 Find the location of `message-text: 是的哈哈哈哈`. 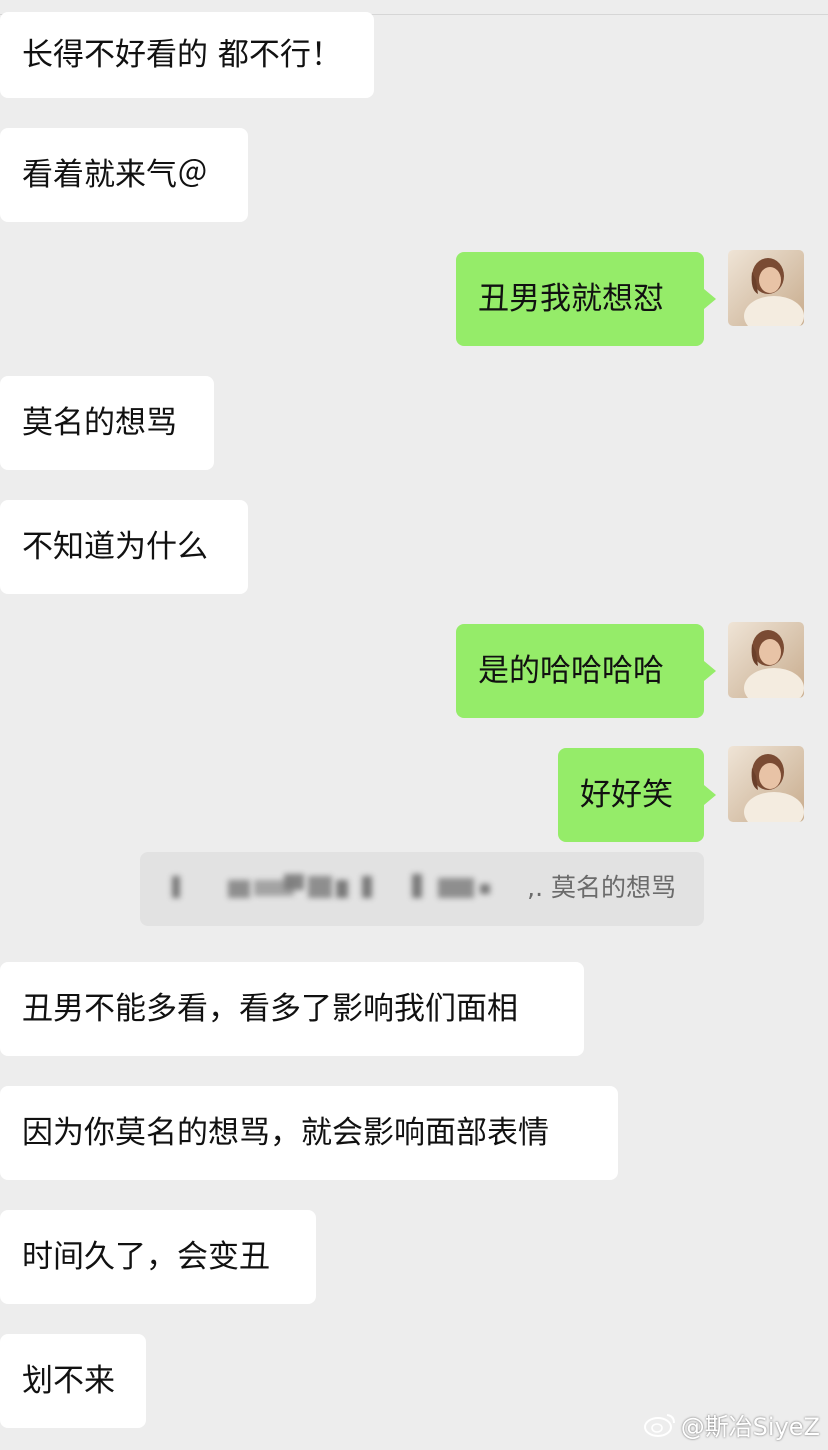

message-text: 是的哈哈哈哈 is located at coordinates (571, 671).